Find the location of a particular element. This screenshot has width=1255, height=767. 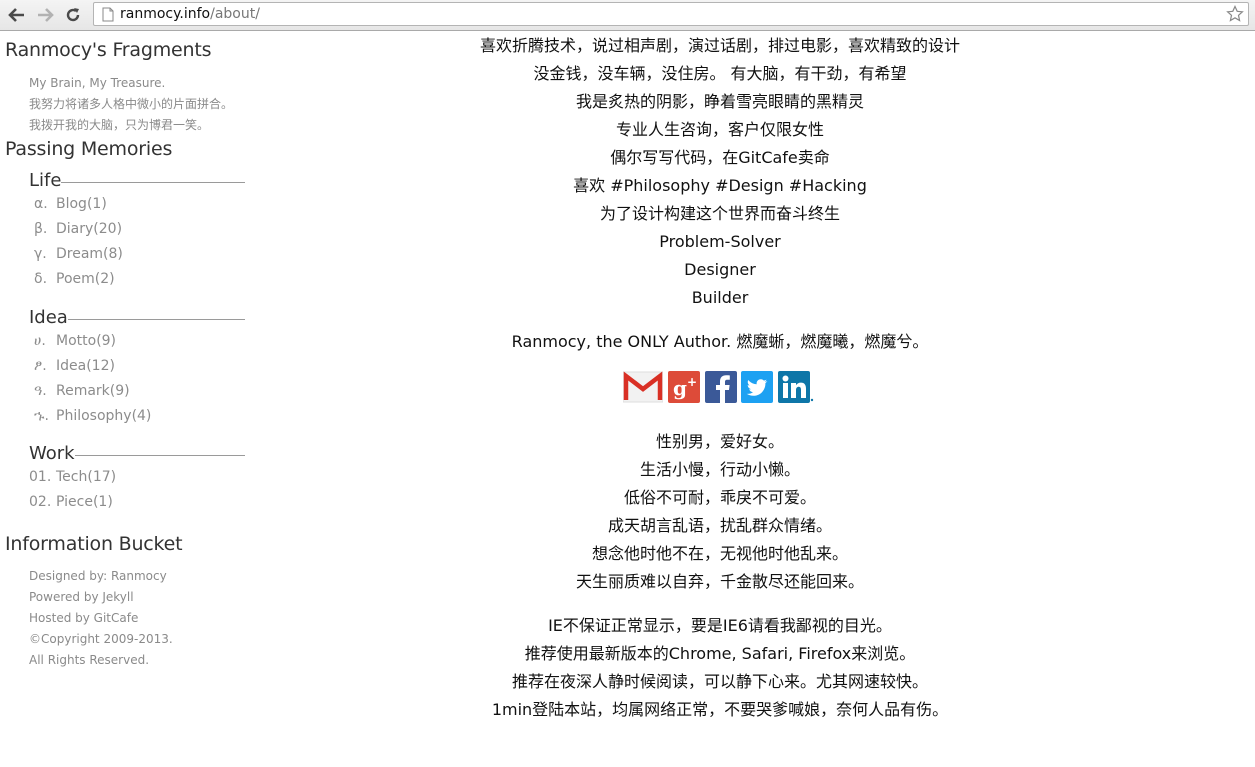

intro-line: 没金钱，没车辆，没住房。 有大脑，有干劲，有希望 is located at coordinates (720, 73).